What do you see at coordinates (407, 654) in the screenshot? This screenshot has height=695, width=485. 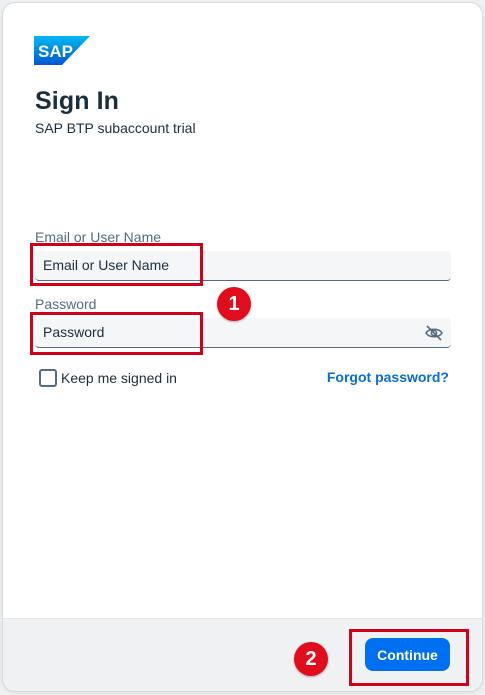 I see `continue-button: Continue` at bounding box center [407, 654].